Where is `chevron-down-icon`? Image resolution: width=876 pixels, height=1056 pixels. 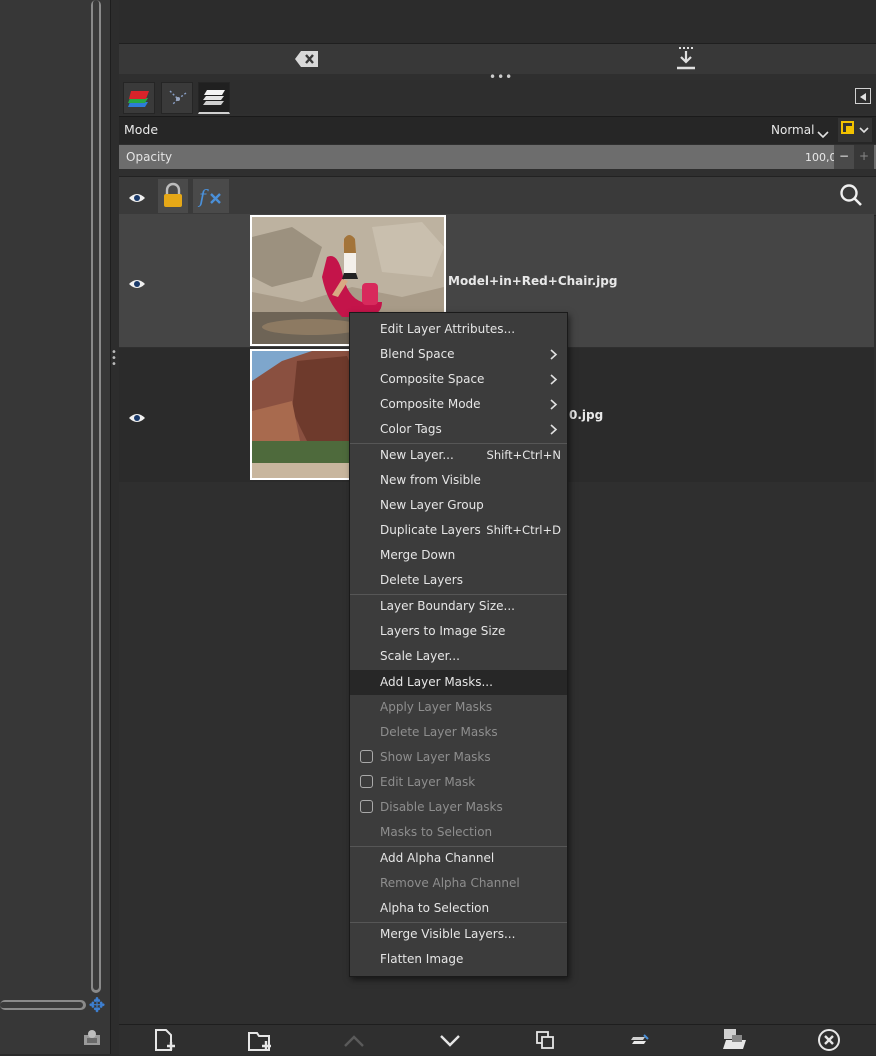
chevron-down-icon is located at coordinates (823, 134).